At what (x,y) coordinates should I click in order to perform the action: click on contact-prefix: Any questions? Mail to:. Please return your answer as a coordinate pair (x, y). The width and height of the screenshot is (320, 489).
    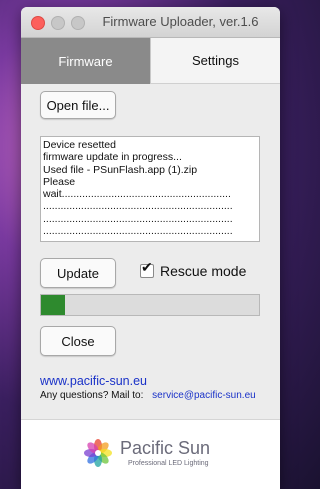
    Looking at the image, I should click on (92, 395).